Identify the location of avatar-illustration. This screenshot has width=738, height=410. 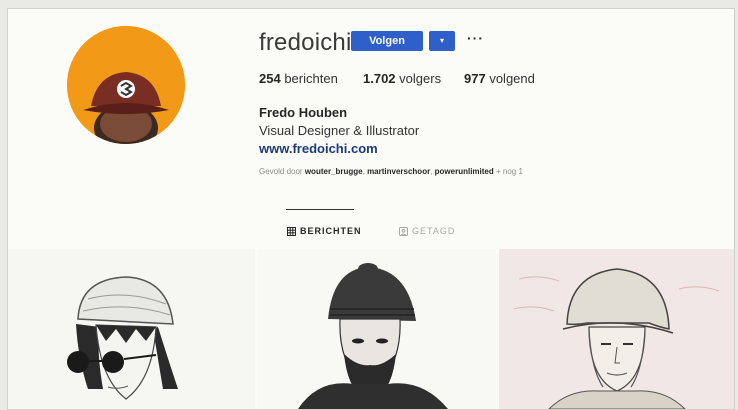
(126, 85).